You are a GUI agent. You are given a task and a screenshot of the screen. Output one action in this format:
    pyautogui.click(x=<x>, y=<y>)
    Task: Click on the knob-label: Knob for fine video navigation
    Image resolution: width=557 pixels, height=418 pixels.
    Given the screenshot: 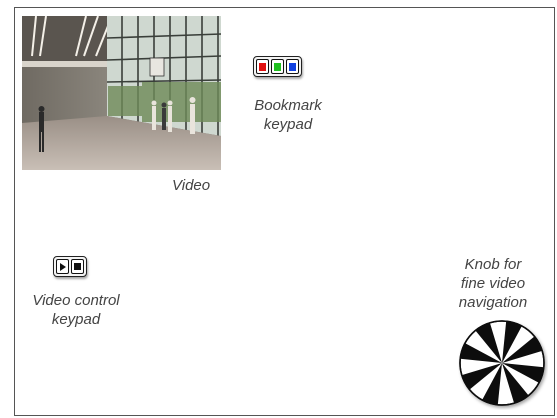 What is the action you would take?
    pyautogui.click(x=493, y=283)
    